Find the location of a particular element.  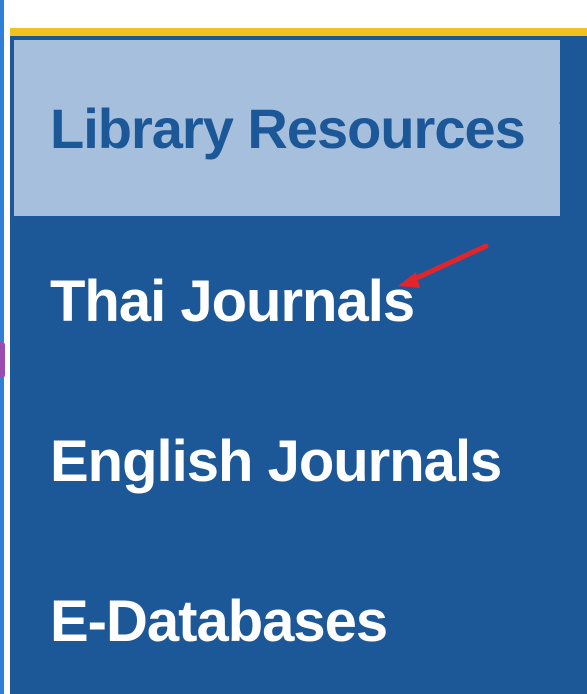

menu-header-label: Library Resources is located at coordinates (288, 128).